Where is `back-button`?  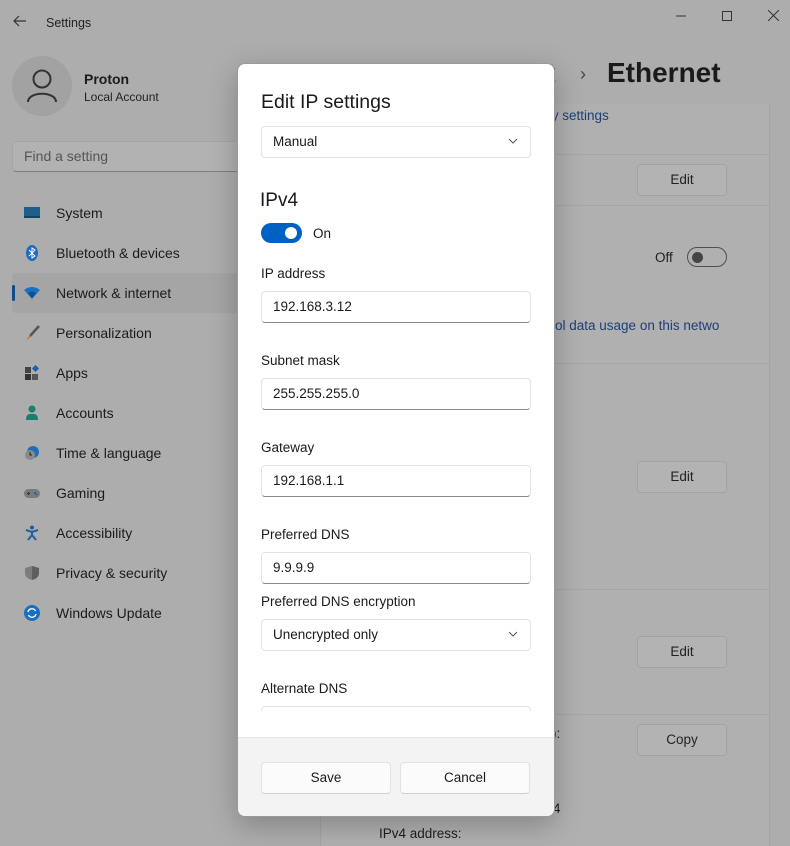 back-button is located at coordinates (20, 23).